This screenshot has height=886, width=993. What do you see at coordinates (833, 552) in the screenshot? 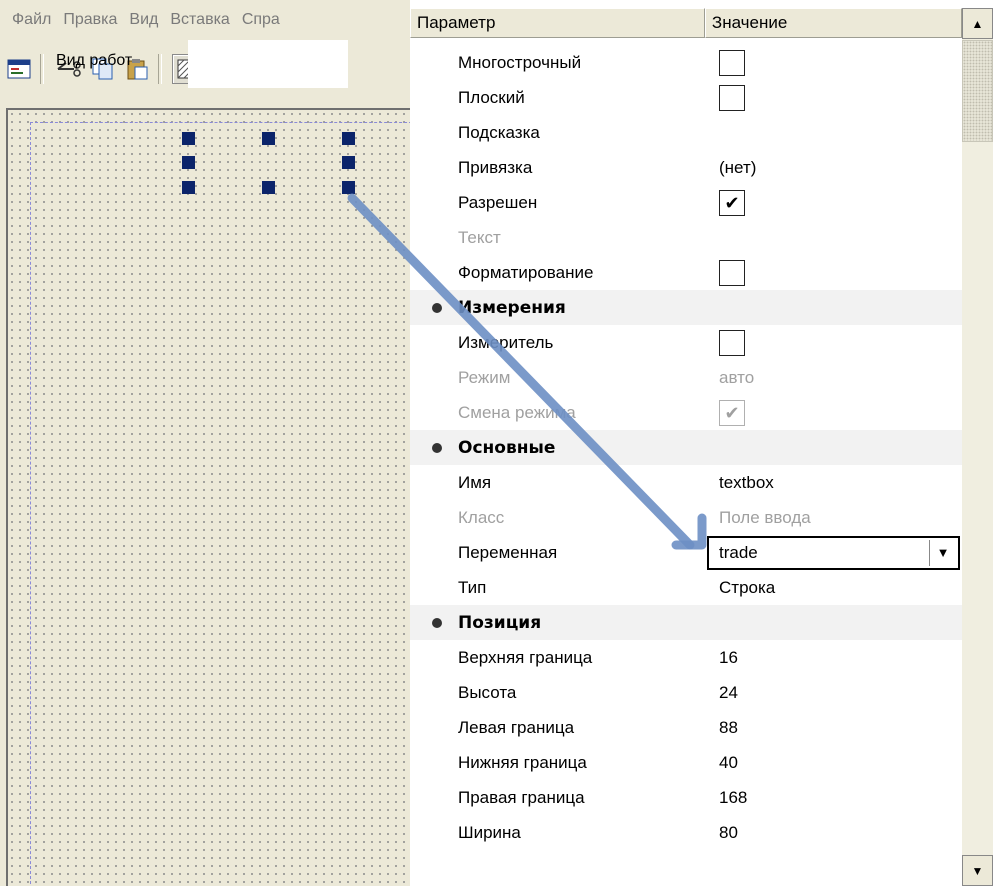
I see `variable-combobox: trade ▼` at bounding box center [833, 552].